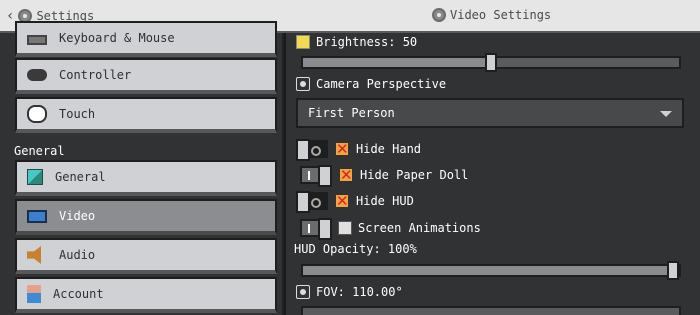 The image size is (700, 315). I want to click on sidebar-item-label: General, so click(80, 177).